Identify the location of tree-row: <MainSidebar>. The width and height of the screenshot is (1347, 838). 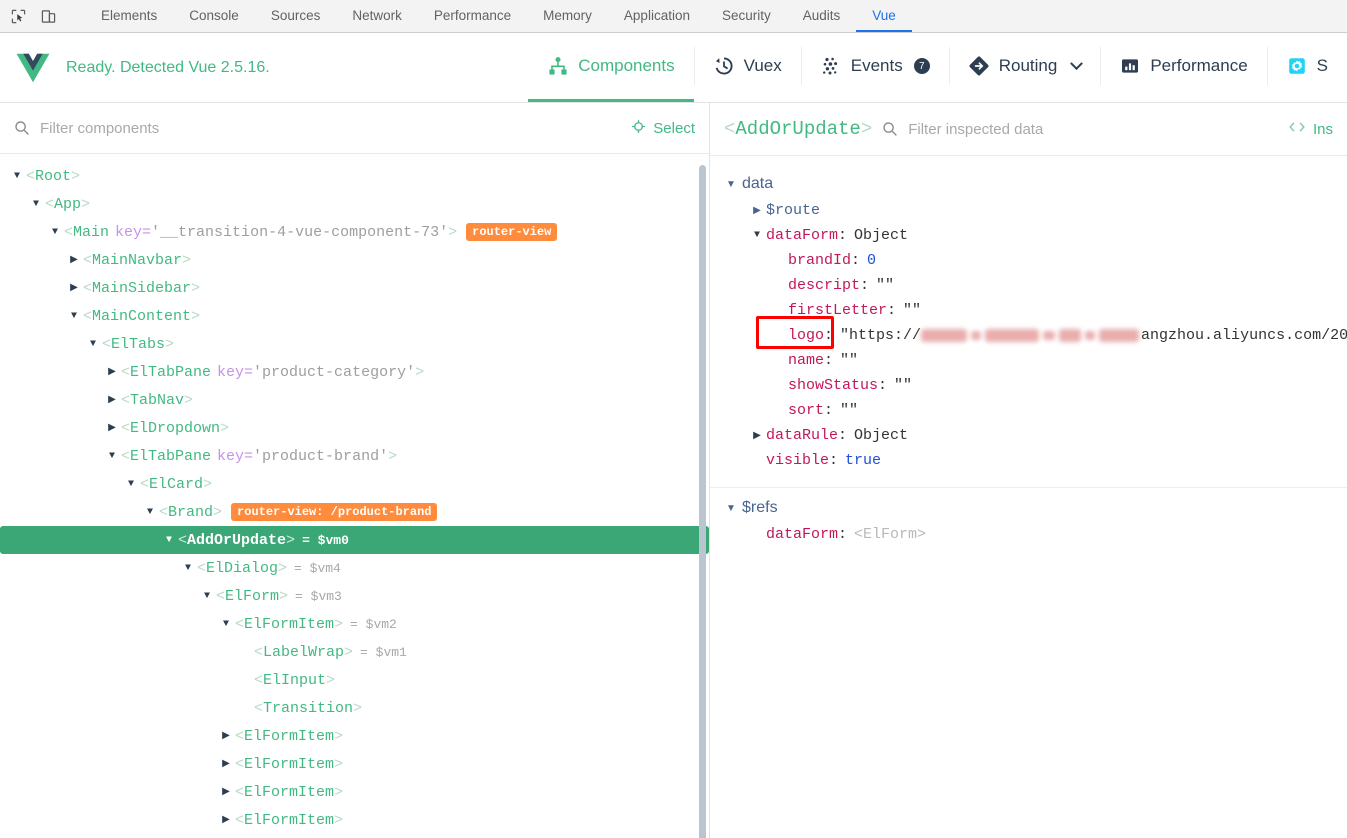
(354, 288).